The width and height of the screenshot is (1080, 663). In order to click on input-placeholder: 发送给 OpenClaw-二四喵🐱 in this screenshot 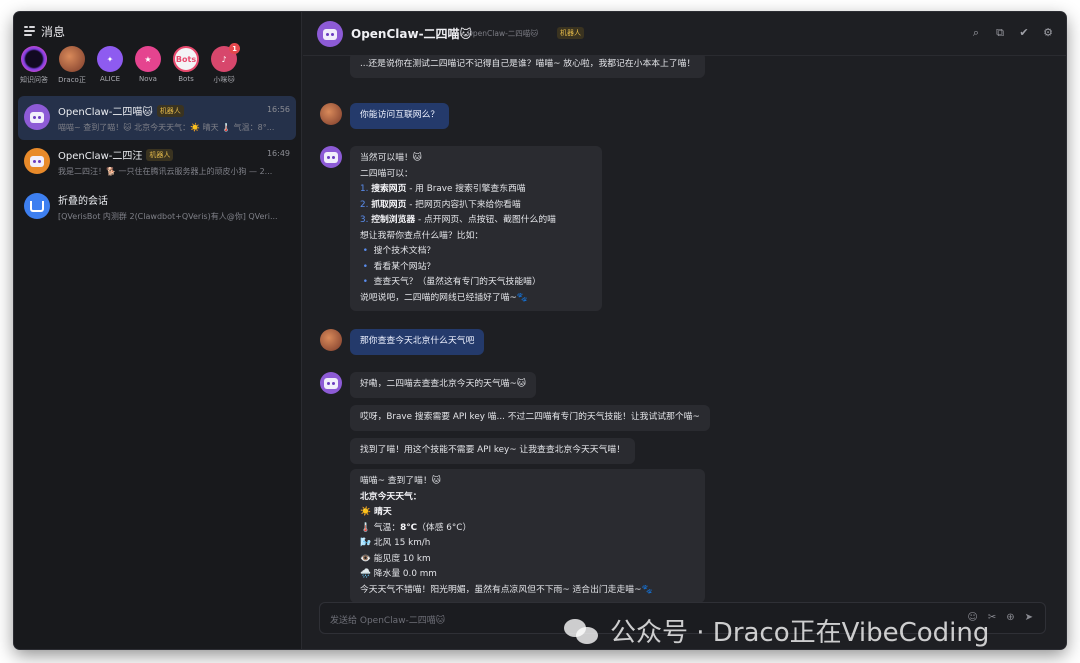, I will do `click(388, 621)`.